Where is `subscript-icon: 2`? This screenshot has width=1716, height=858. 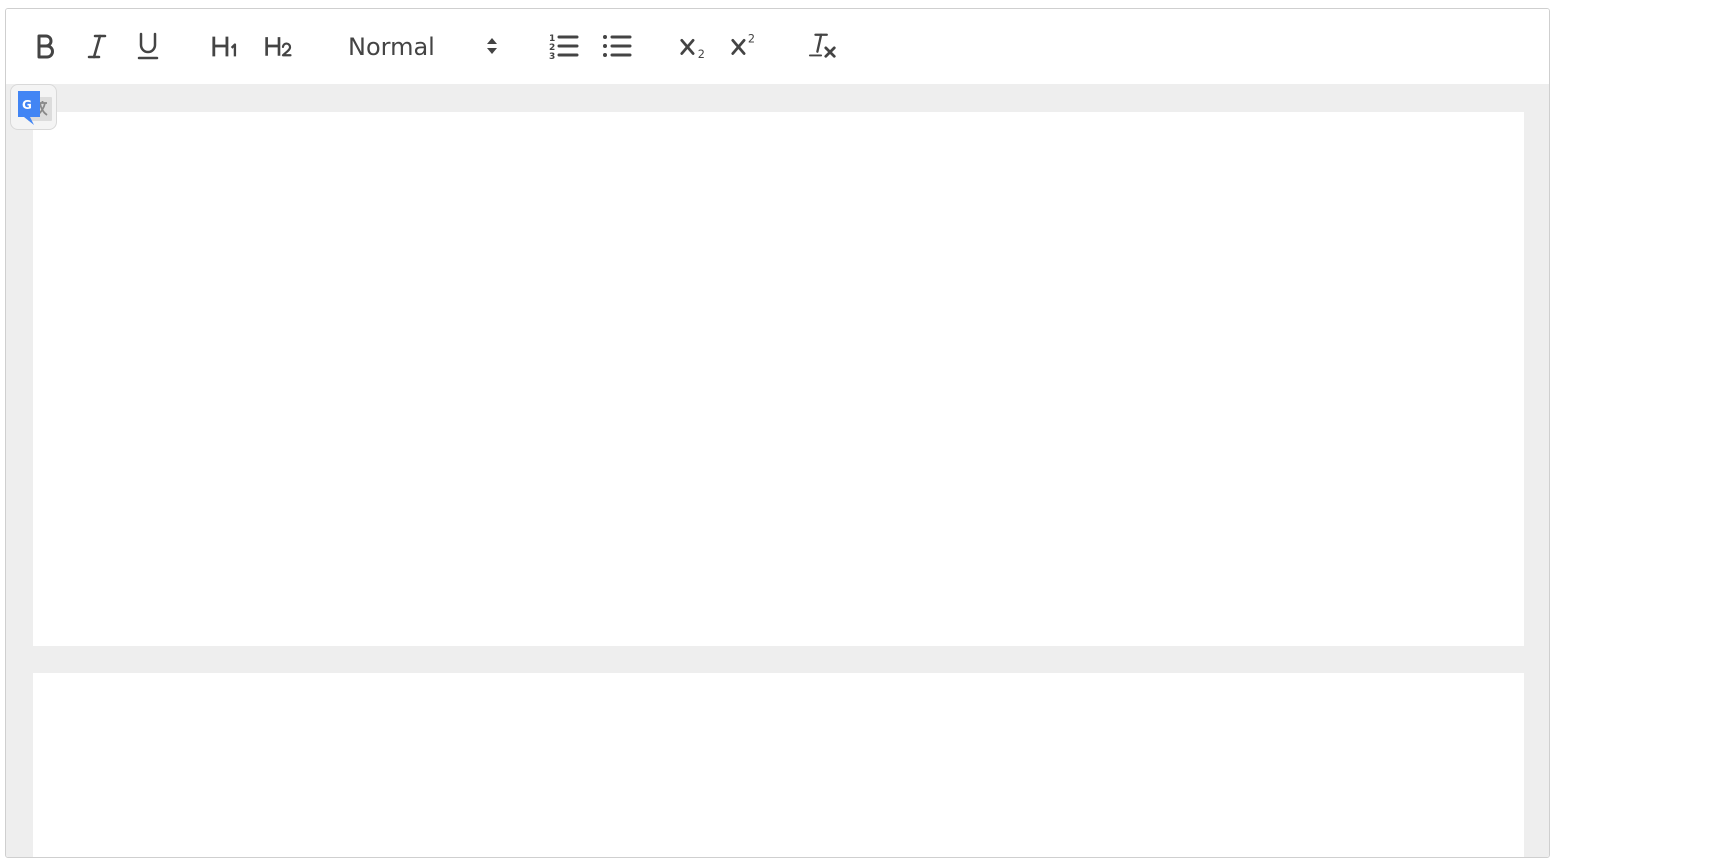
subscript-icon: 2 is located at coordinates (692, 49).